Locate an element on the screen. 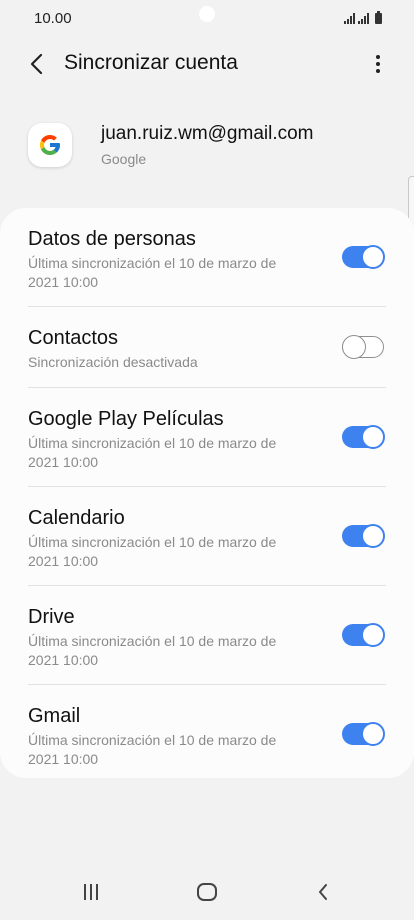 The image size is (414, 920). sync-item-title: Calendario is located at coordinates (76, 518).